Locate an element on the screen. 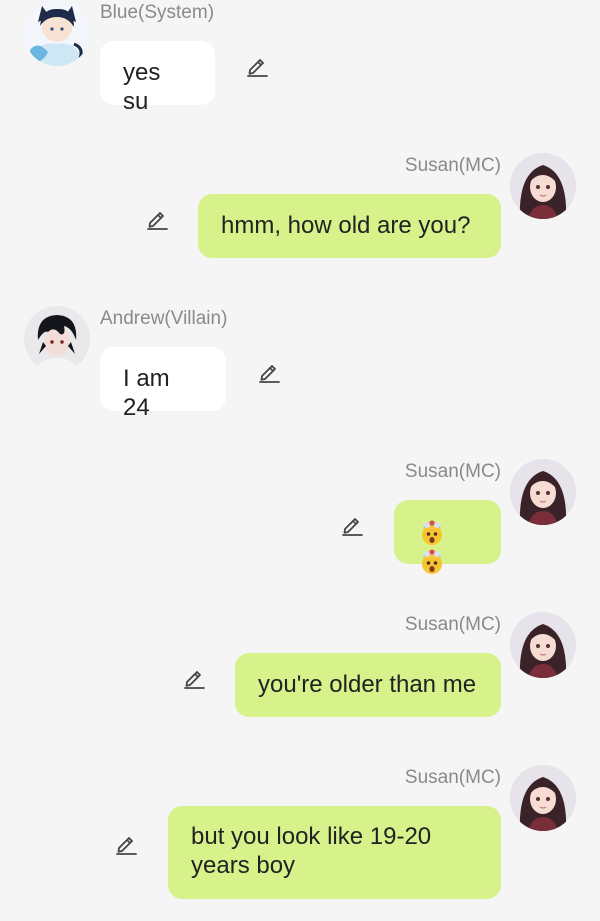 The height and width of the screenshot is (921, 600). sender-name: Blue(System) is located at coordinates (157, 12).